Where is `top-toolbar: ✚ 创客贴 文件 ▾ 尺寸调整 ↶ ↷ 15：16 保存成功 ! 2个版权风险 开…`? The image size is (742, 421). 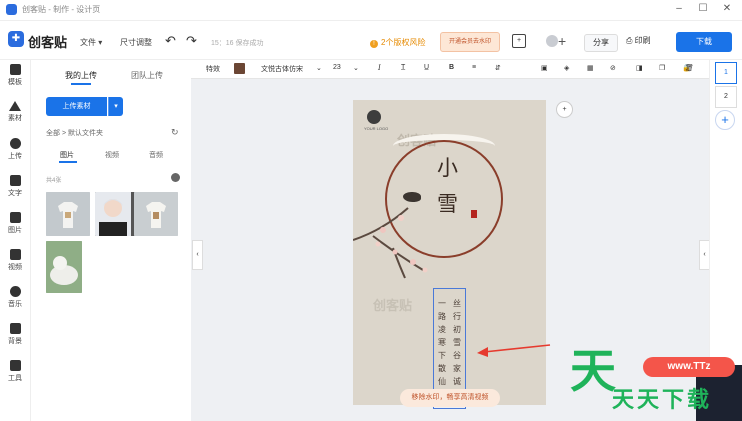
top-toolbar: ✚ 创客贴 文件 ▾ 尺寸调整 ↶ ↷ 15：16 保存成功 ! 2个版权风险 开… is located at coordinates (371, 40).